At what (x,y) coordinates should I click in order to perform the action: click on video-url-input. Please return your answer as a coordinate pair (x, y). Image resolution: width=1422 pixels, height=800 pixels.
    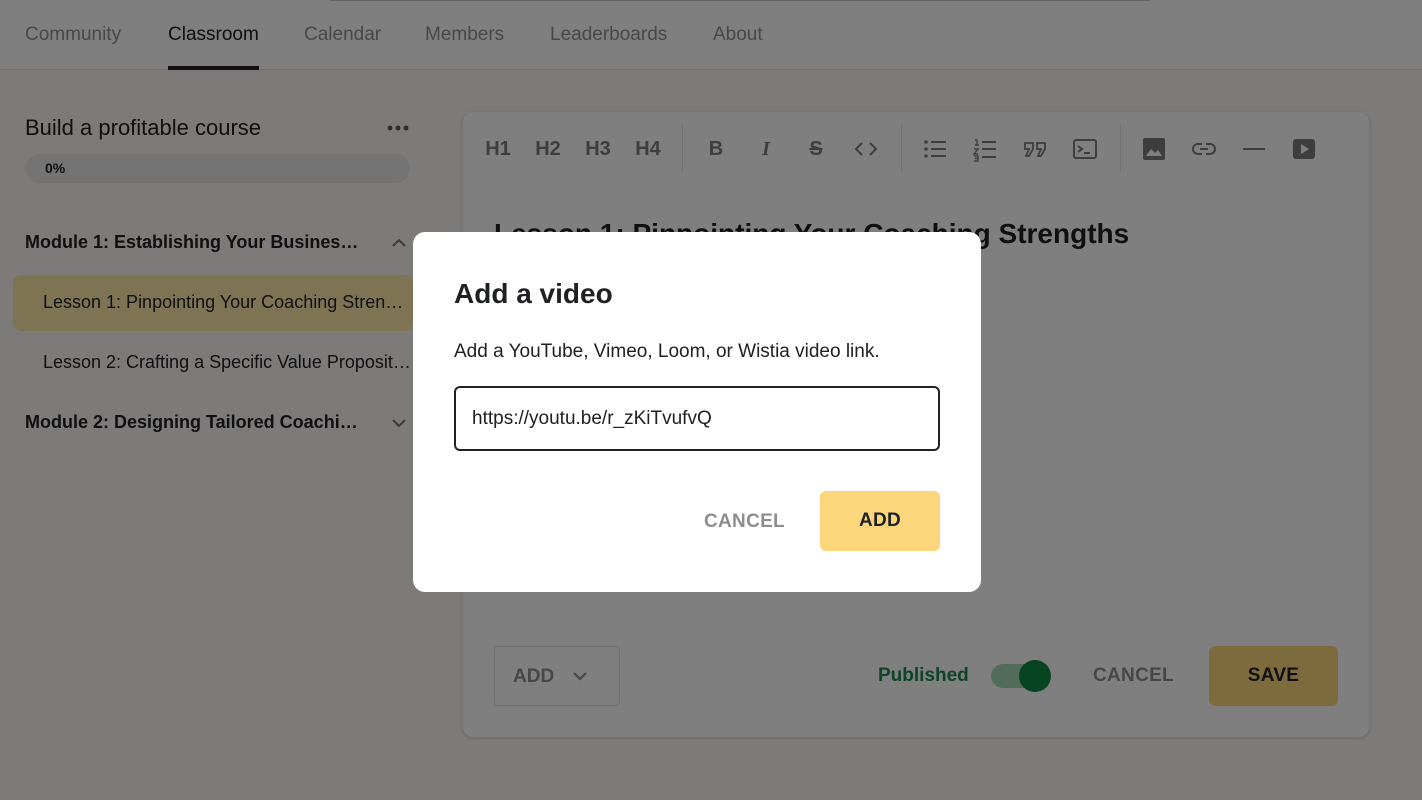
    Looking at the image, I should click on (697, 418).